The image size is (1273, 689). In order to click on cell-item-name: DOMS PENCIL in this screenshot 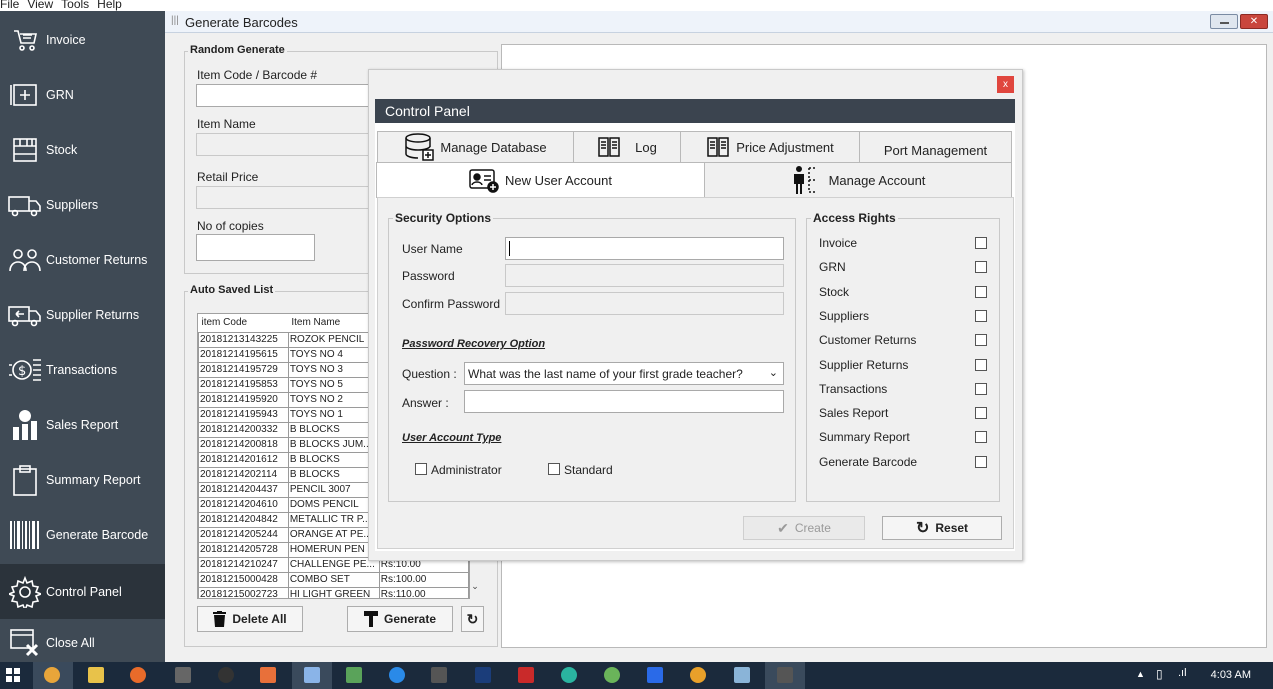, I will do `click(333, 504)`.